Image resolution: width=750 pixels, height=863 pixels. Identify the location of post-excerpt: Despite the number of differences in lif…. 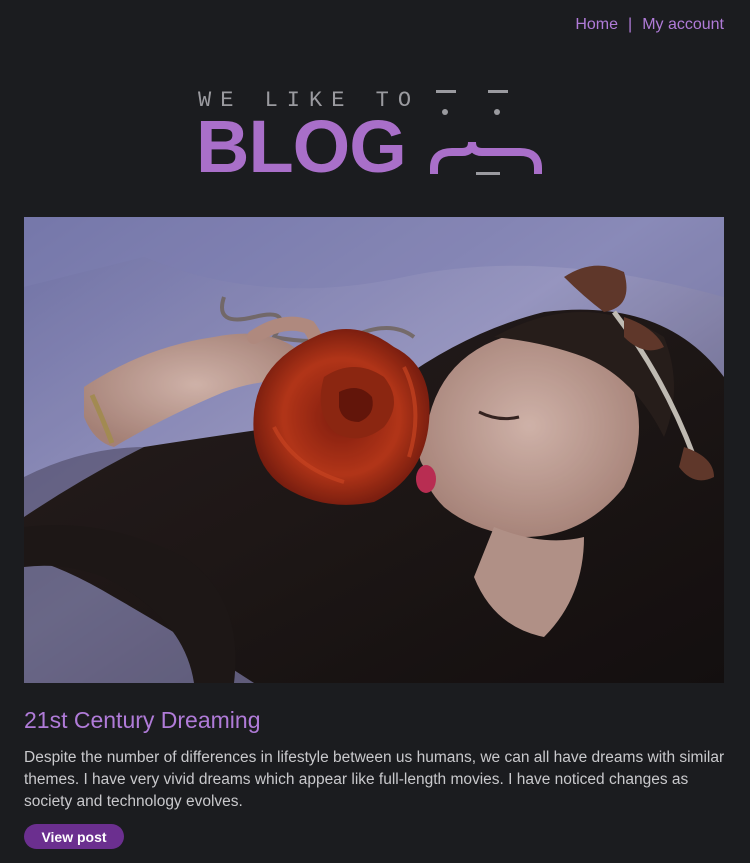
(374, 779).